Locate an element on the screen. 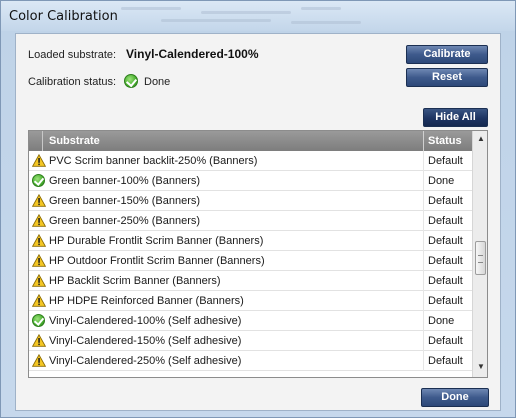 This screenshot has height=418, width=516. calibration-status-label: Calibration status: is located at coordinates (72, 82).